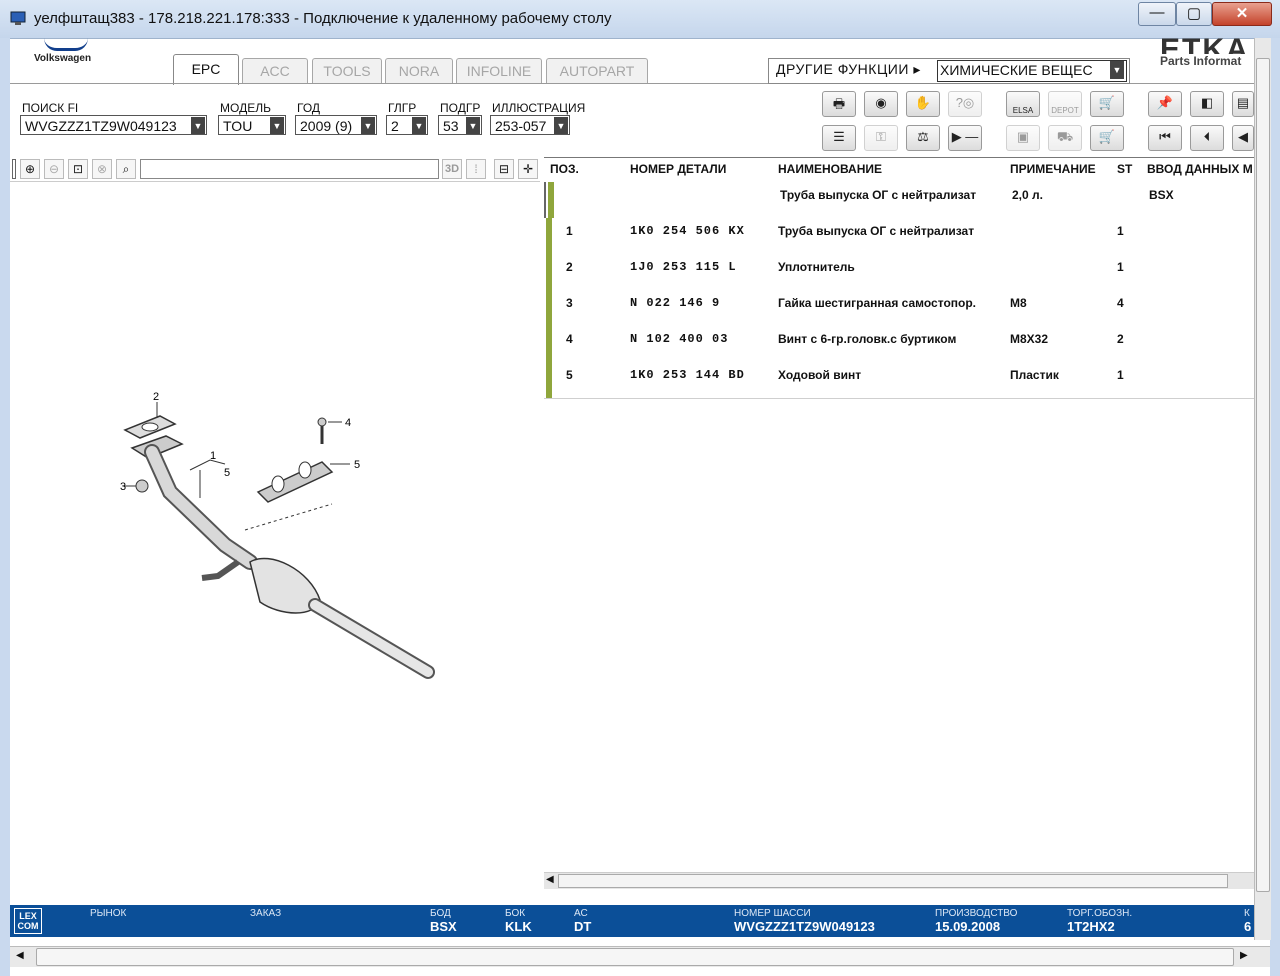  Describe the element at coordinates (322, 422) in the screenshot. I see `screw-part` at that location.